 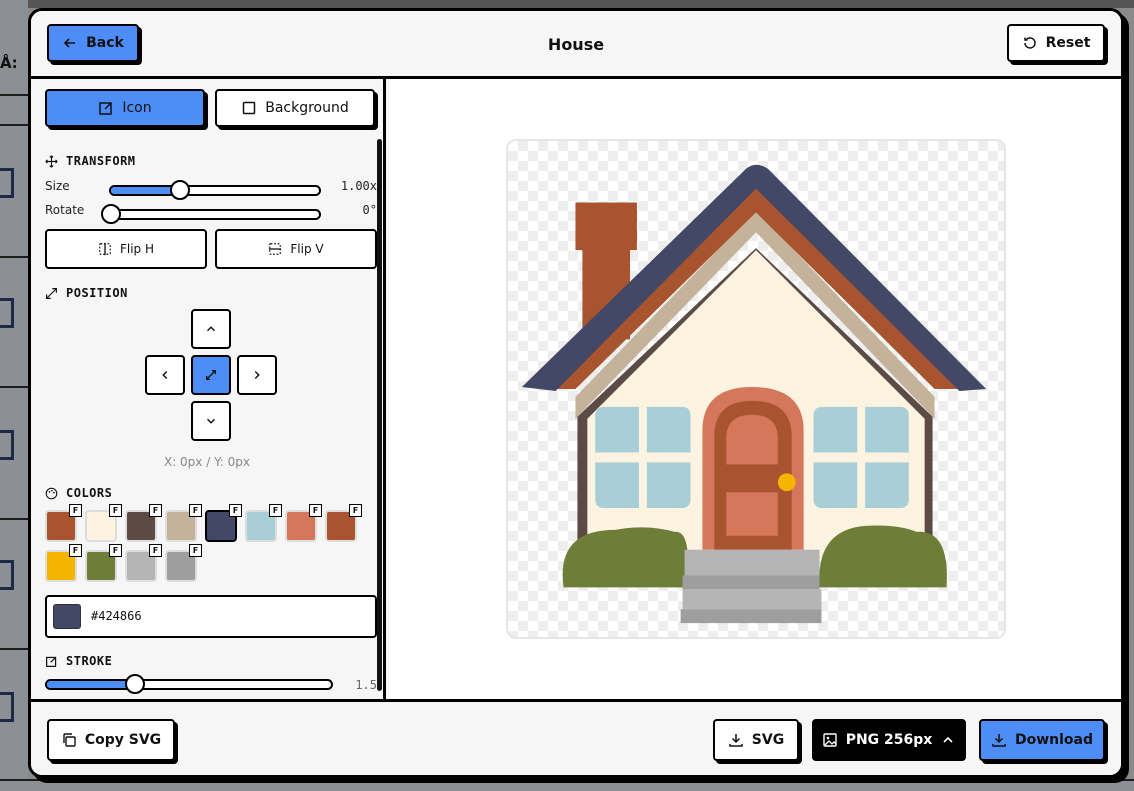 What do you see at coordinates (752, 439) in the screenshot?
I see `door-upper-panel` at bounding box center [752, 439].